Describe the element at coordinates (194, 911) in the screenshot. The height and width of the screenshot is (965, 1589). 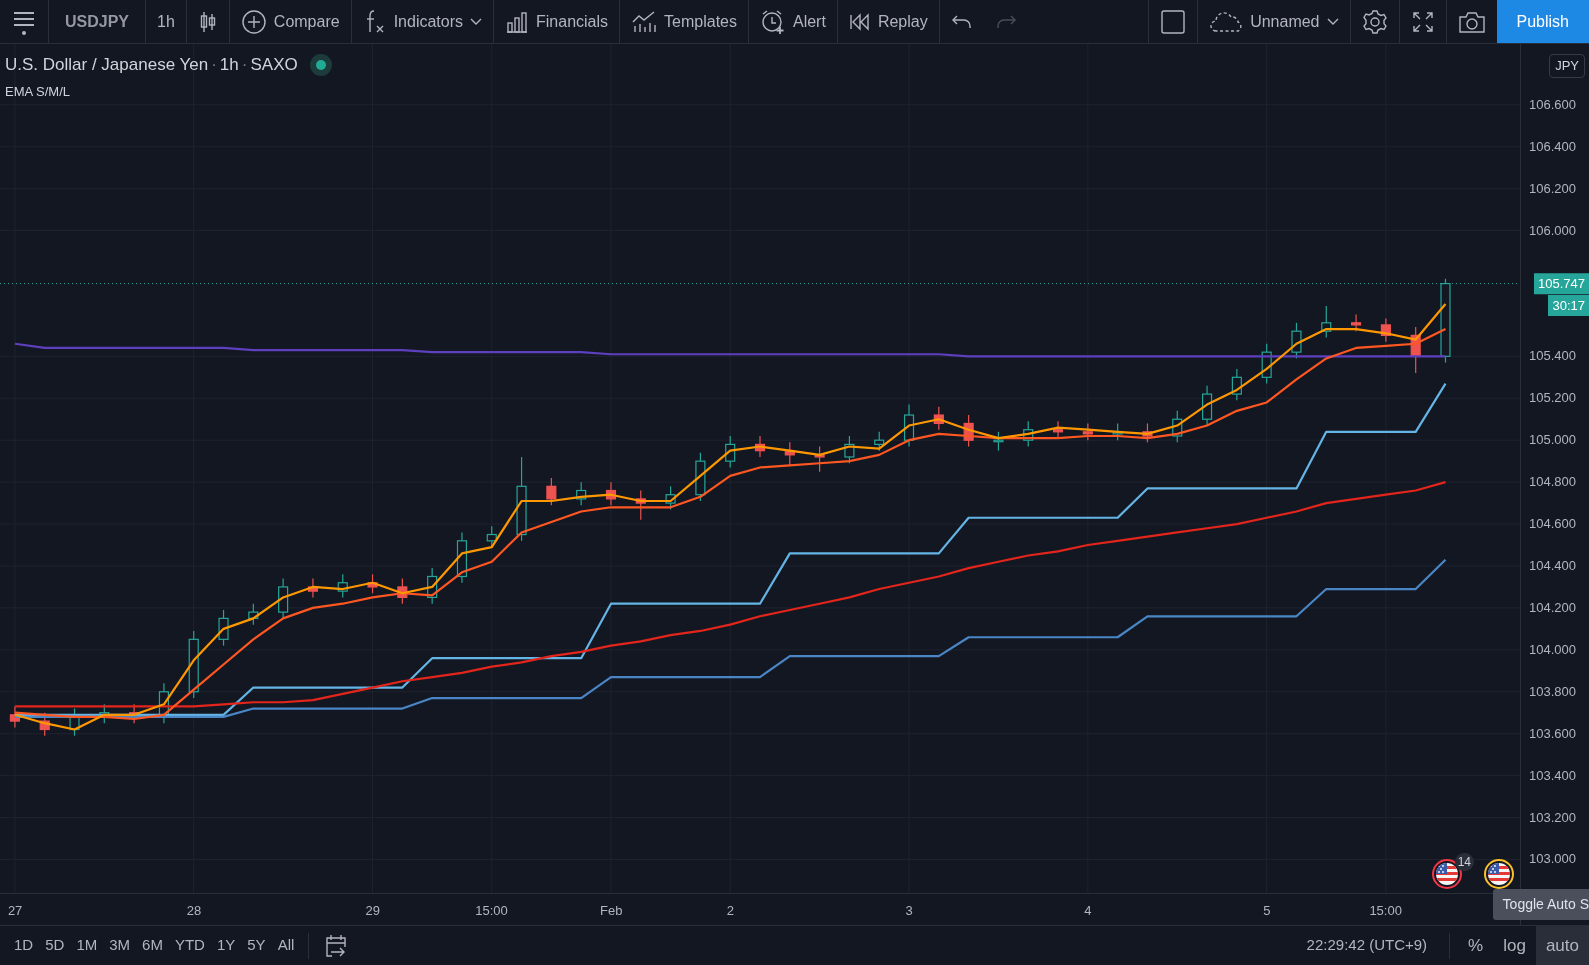
I see `time-axis-label: 28` at that location.